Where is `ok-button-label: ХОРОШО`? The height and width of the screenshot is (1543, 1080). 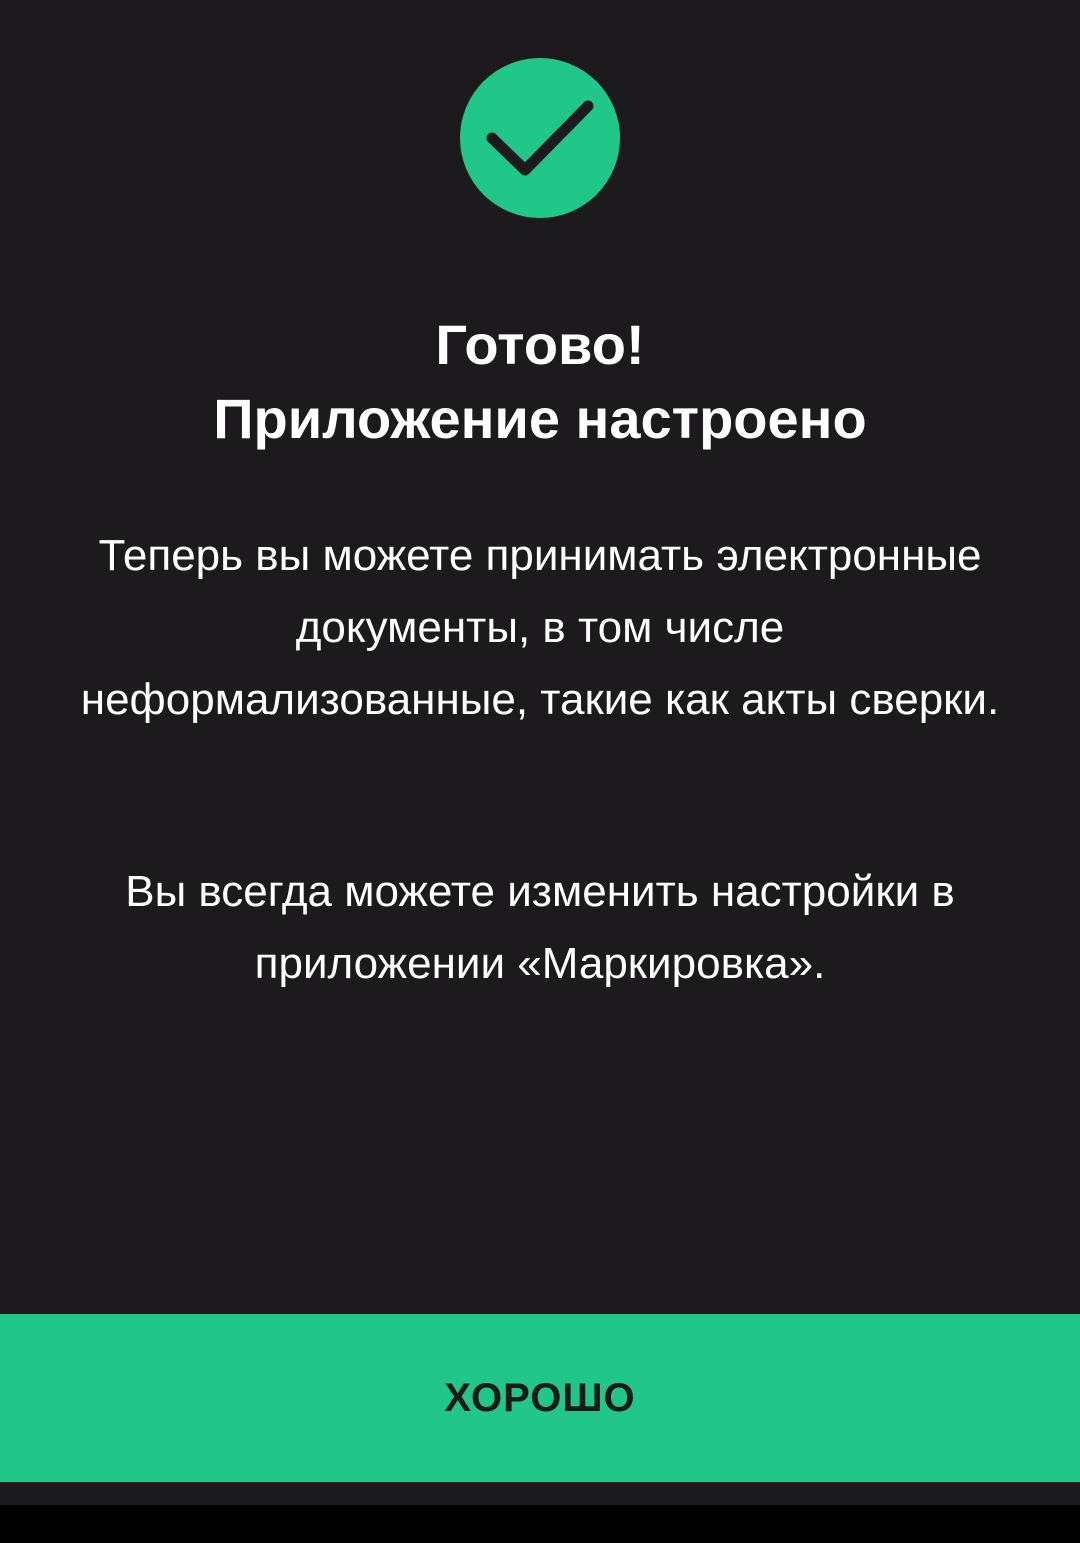
ok-button-label: ХОРОШО is located at coordinates (540, 1397).